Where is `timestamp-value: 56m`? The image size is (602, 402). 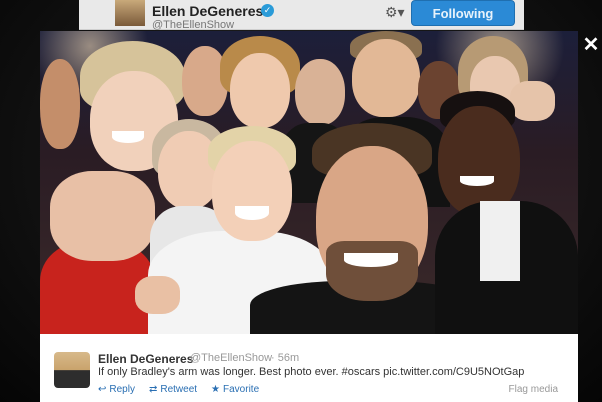
timestamp-value: 56m is located at coordinates (288, 358).